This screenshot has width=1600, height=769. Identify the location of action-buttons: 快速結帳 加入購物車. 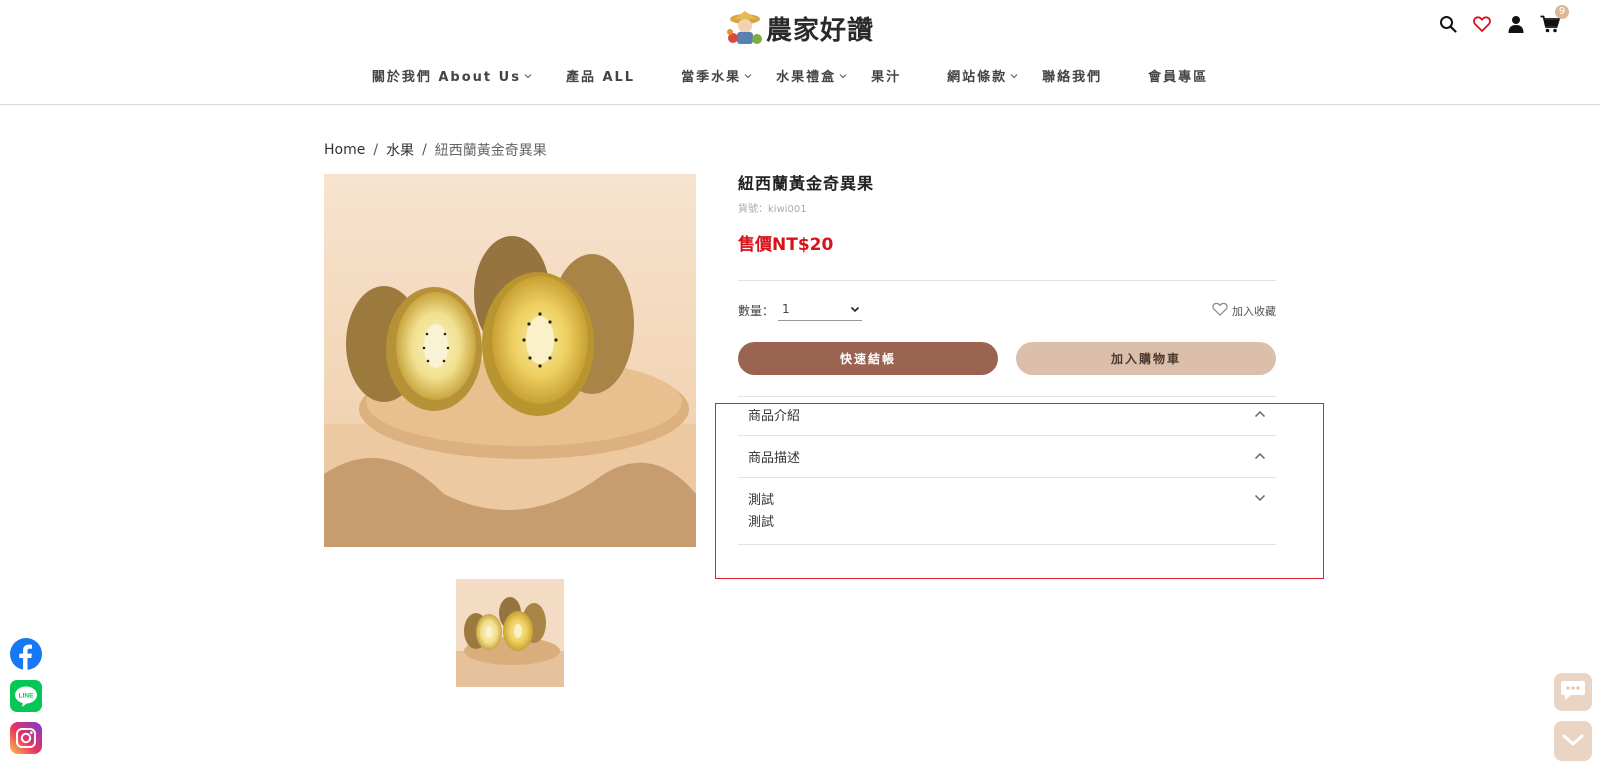
(1007, 358).